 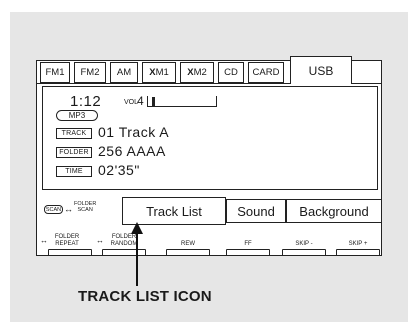 I want to click on folder-random-button, so click(x=124, y=252).